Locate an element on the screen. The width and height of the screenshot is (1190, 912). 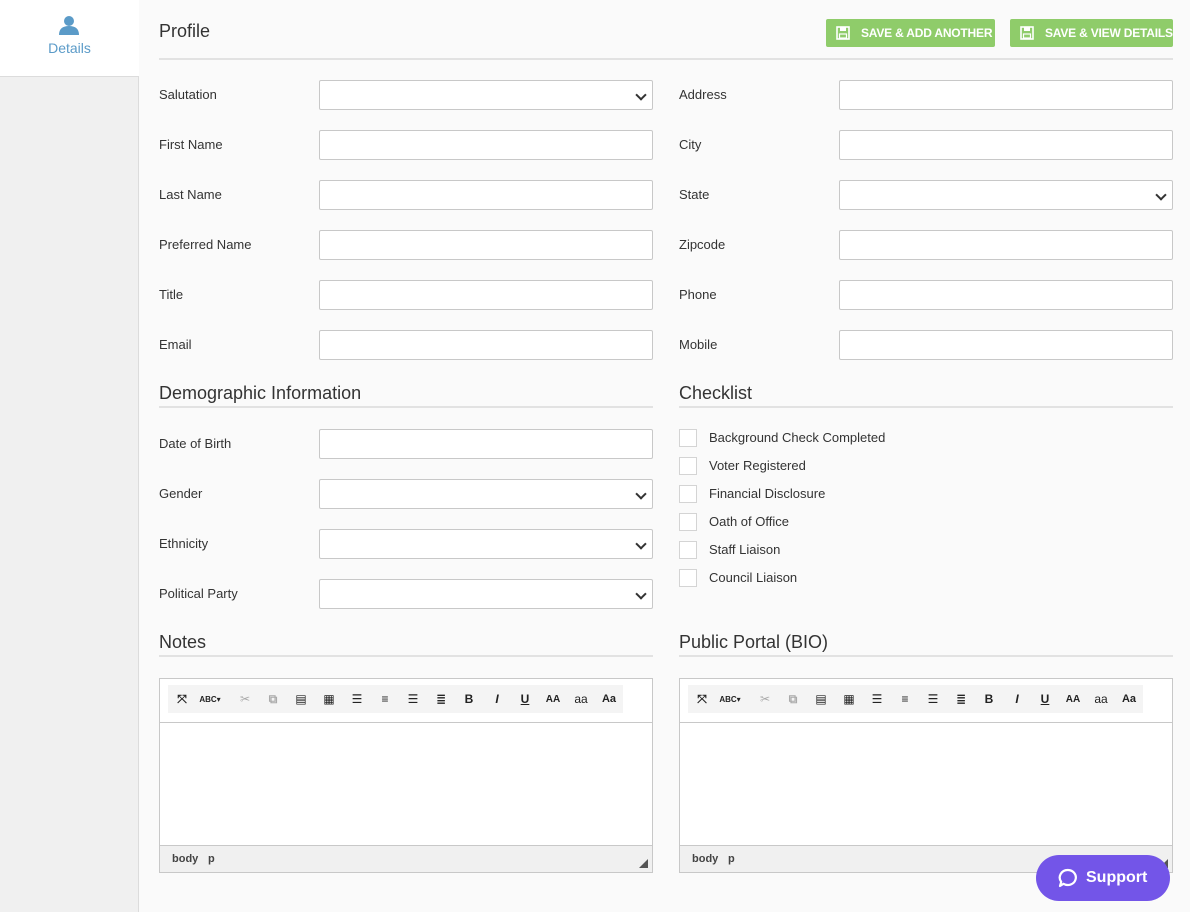
gender-select is located at coordinates (486, 494).